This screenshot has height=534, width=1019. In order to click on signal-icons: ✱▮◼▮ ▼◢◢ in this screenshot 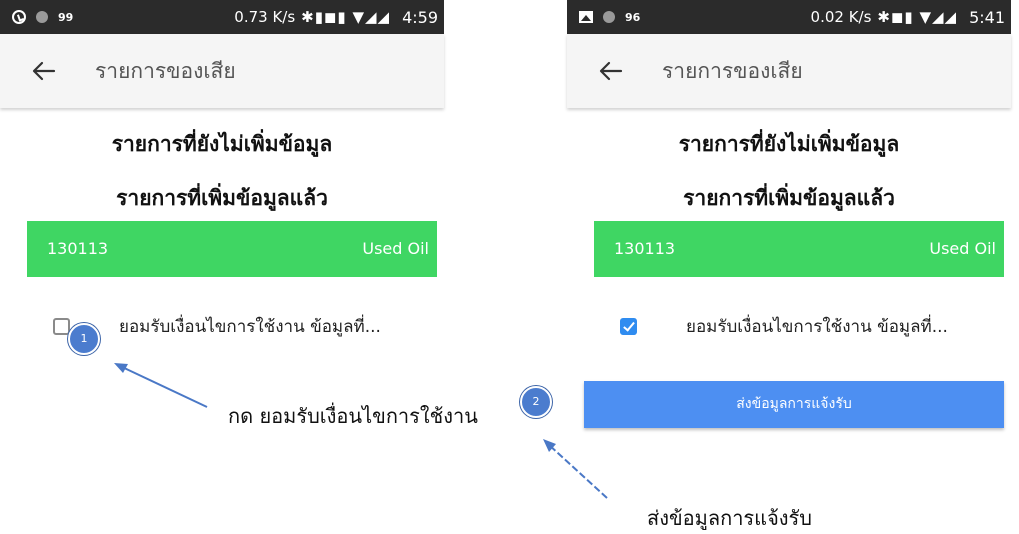, I will do `click(346, 17)`.